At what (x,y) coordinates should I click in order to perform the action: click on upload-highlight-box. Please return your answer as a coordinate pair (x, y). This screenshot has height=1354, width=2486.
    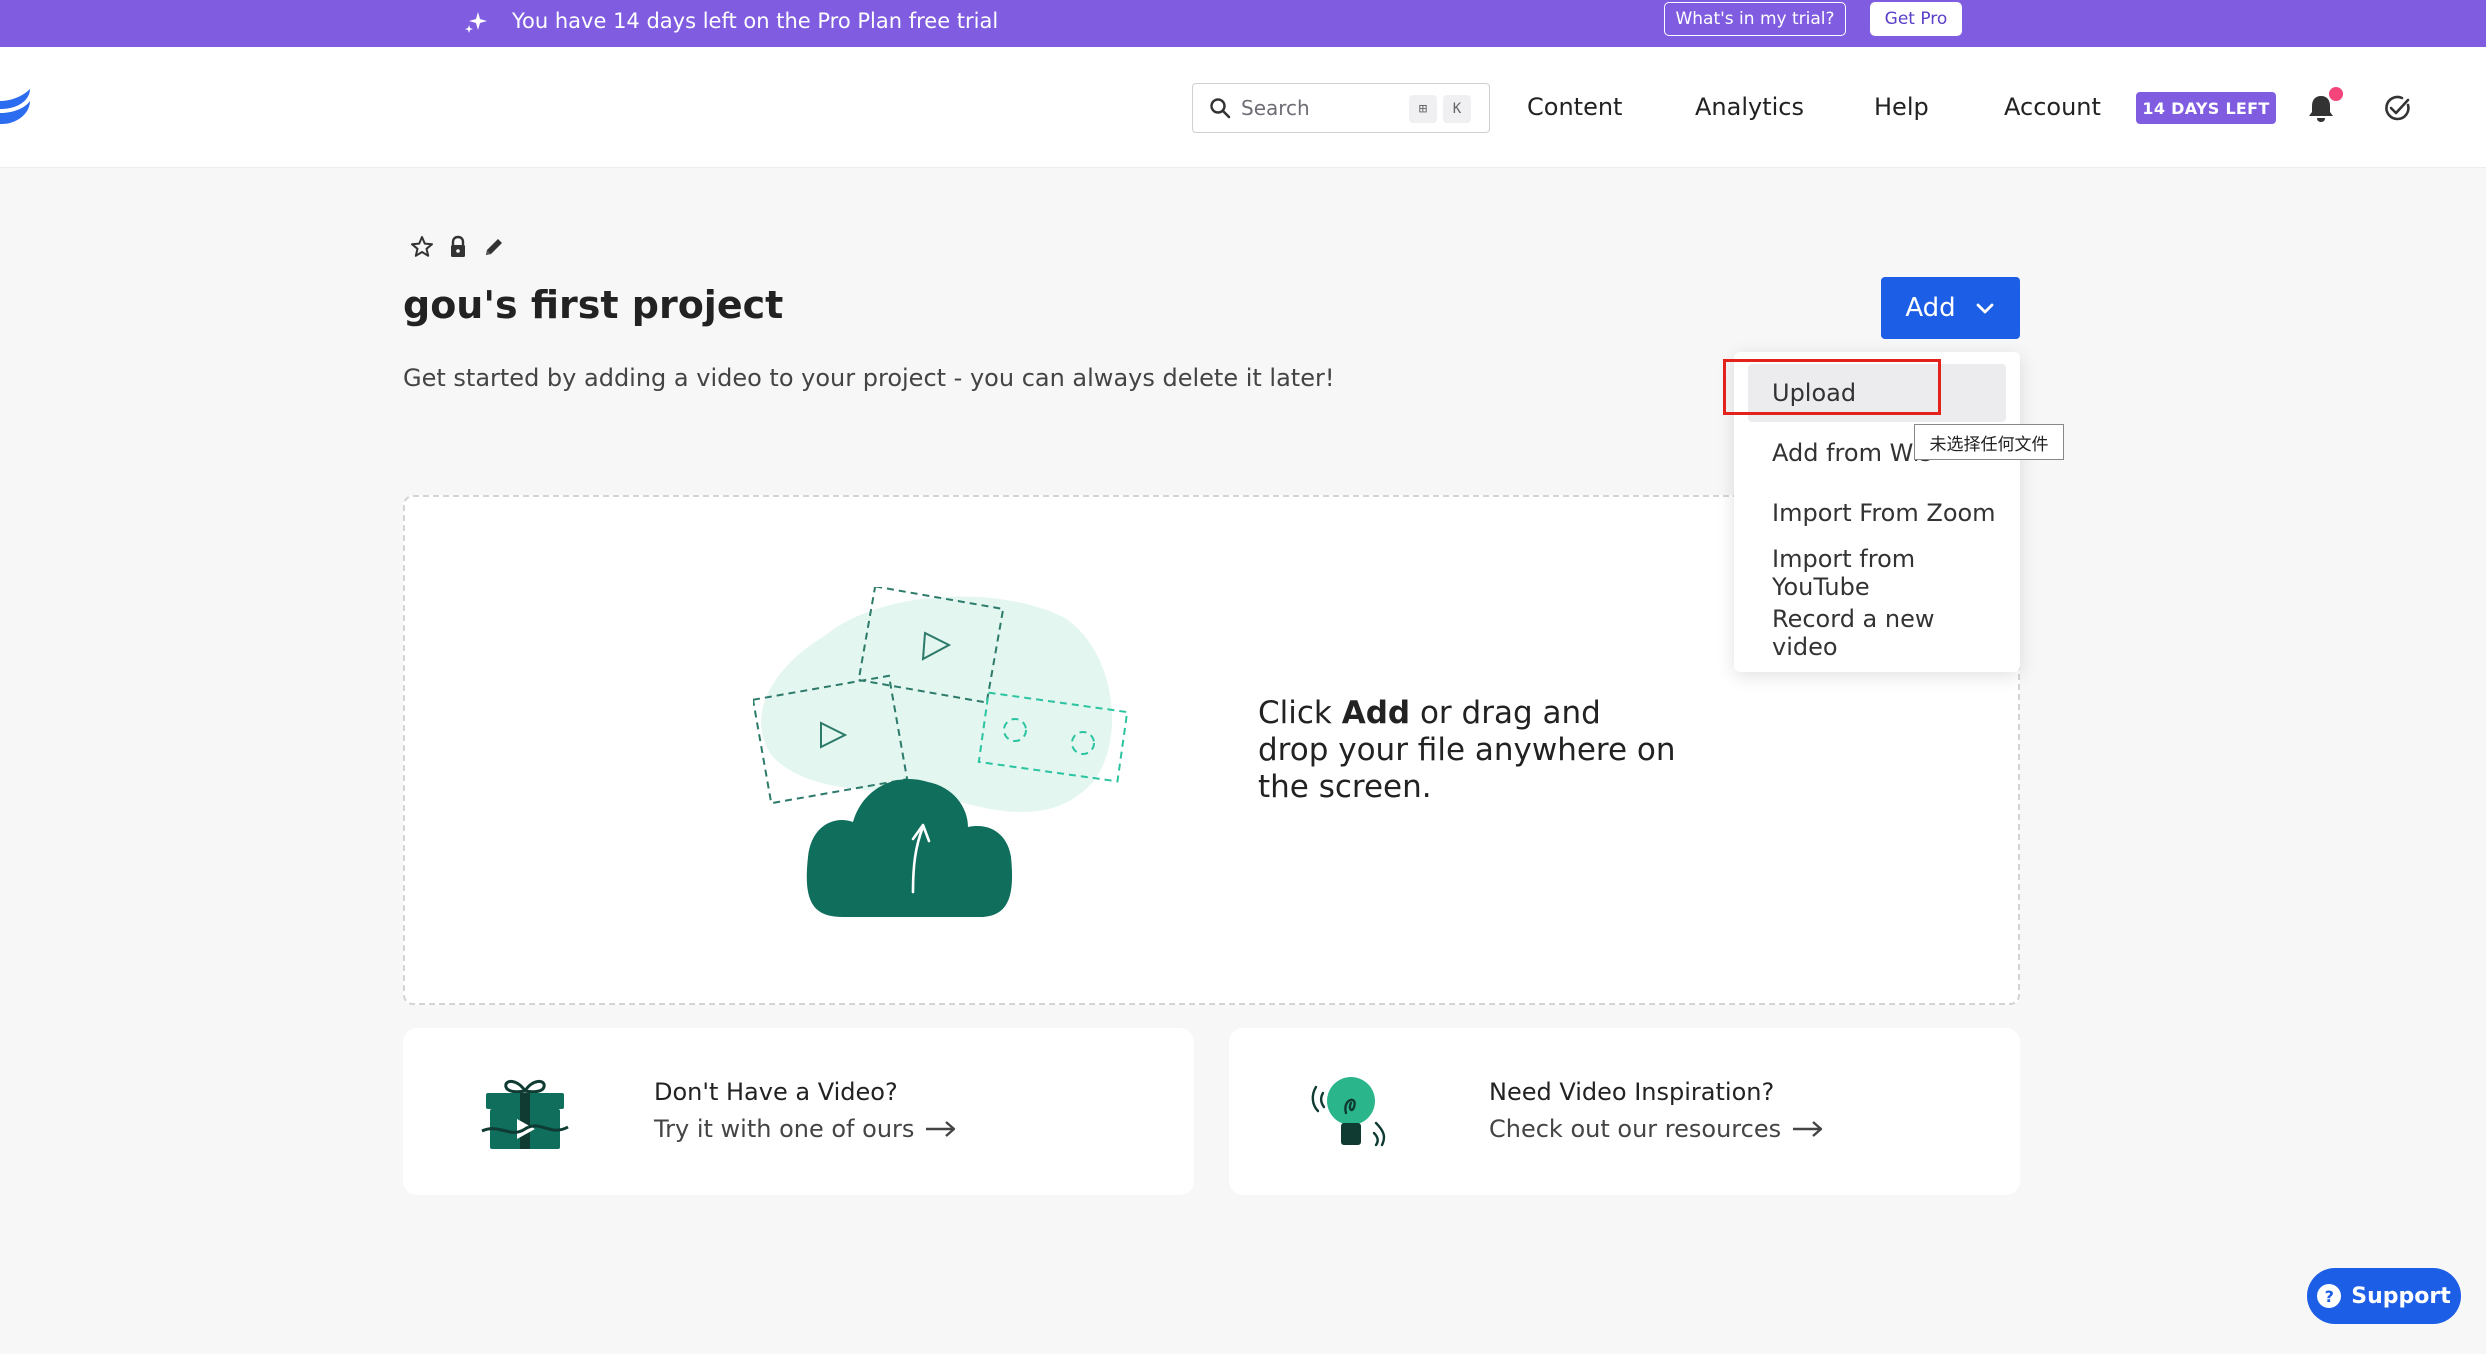
    Looking at the image, I should click on (1832, 387).